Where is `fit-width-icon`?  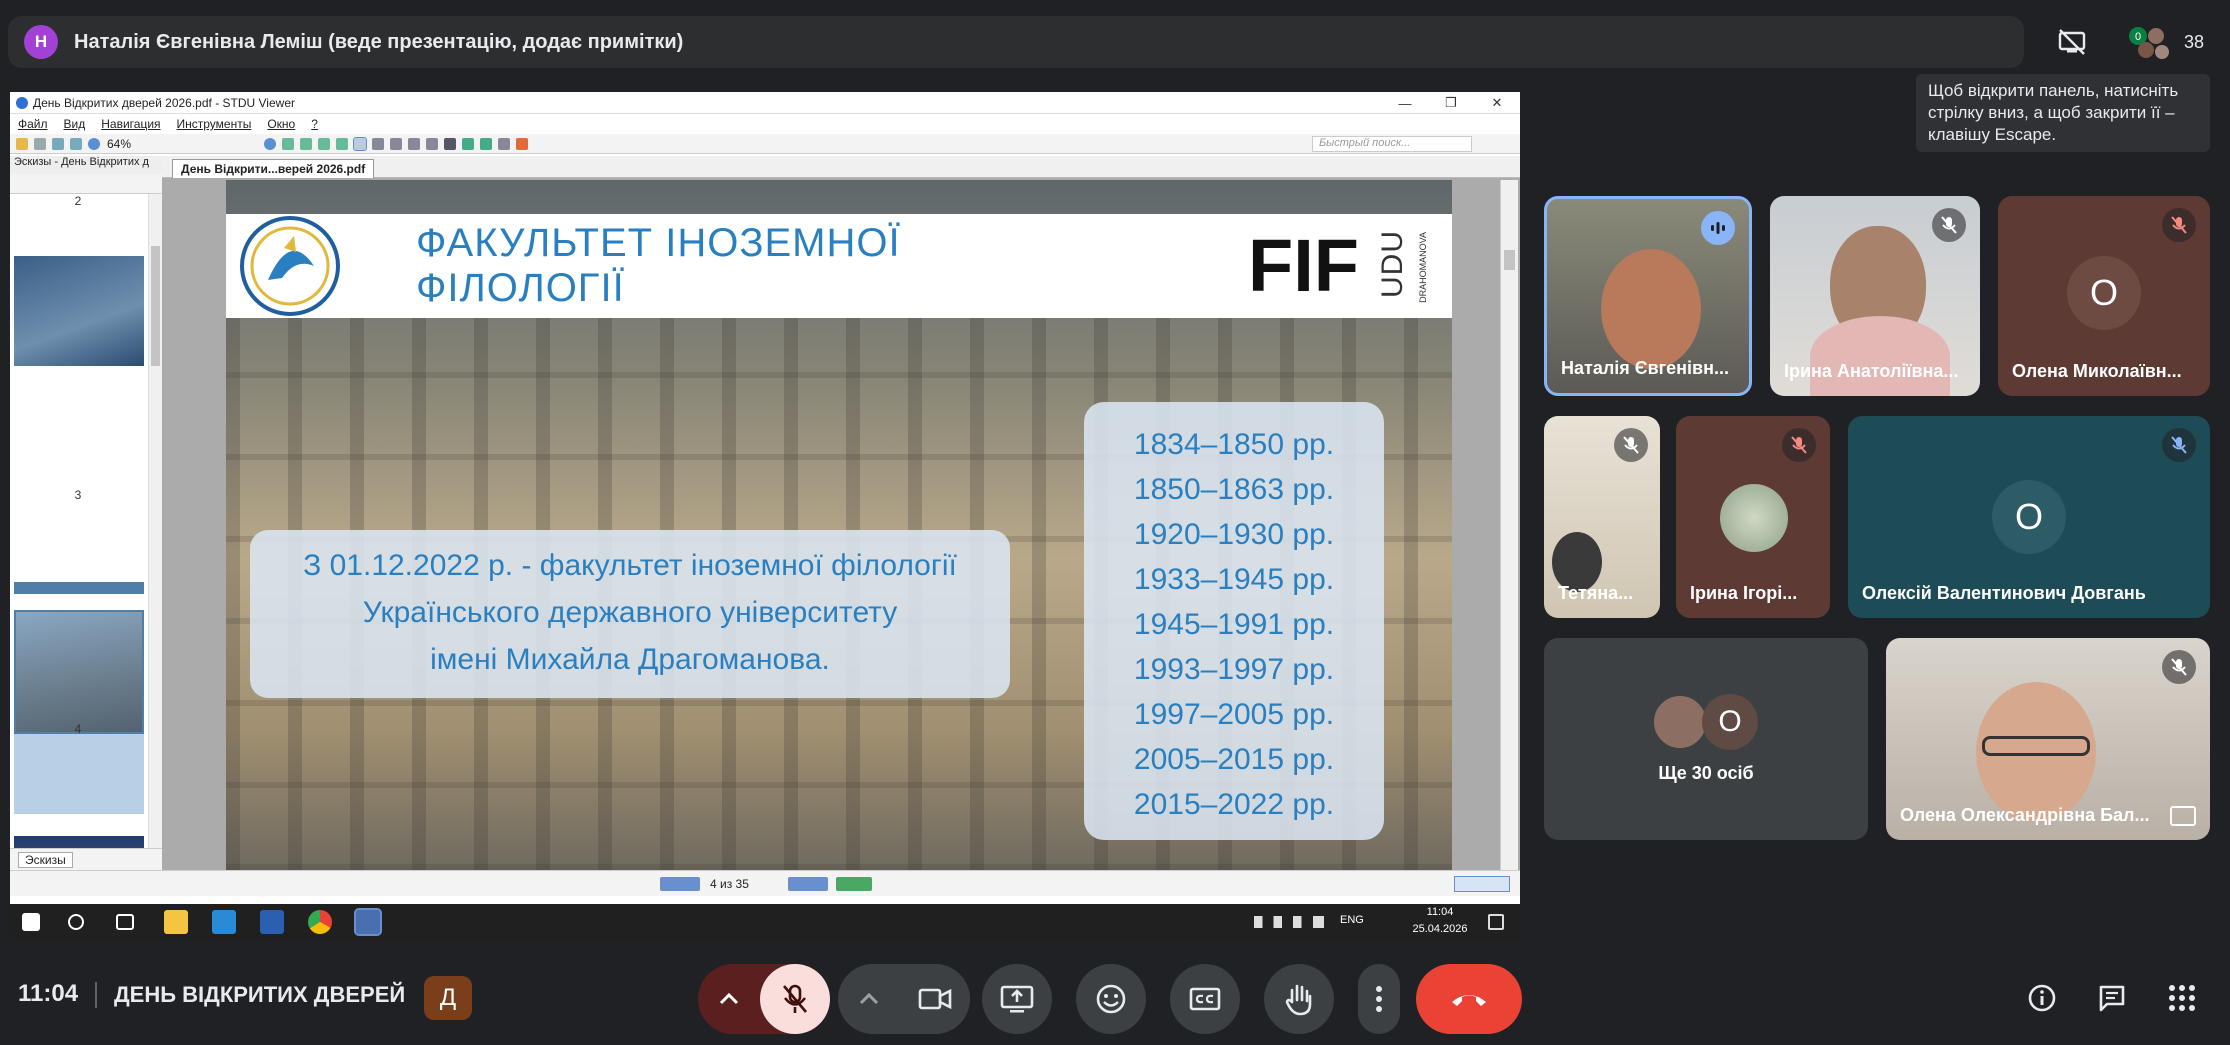 fit-width-icon is located at coordinates (324, 143).